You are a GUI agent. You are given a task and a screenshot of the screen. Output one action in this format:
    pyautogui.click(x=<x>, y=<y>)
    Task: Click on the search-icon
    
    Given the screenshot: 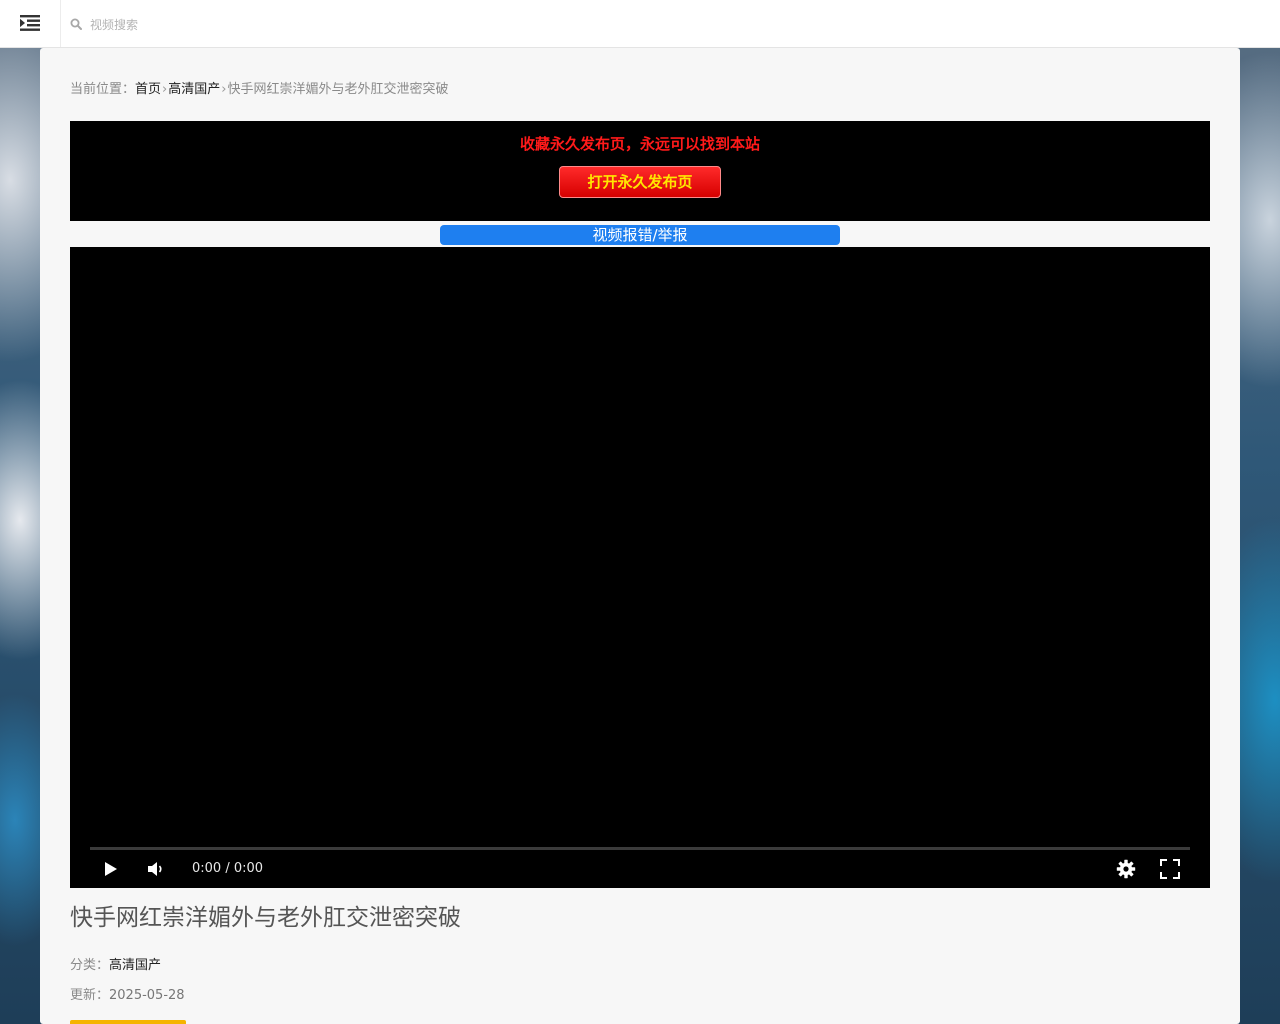 What is the action you would take?
    pyautogui.click(x=76, y=24)
    